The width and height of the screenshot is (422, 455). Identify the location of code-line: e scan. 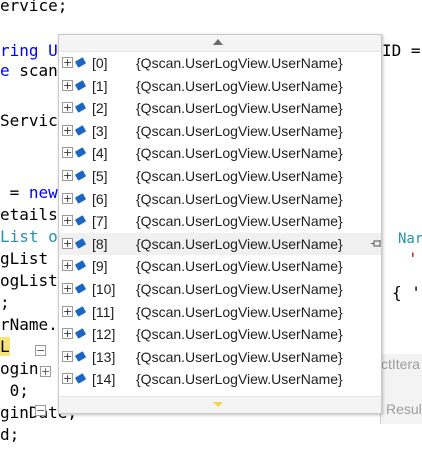
(29, 70).